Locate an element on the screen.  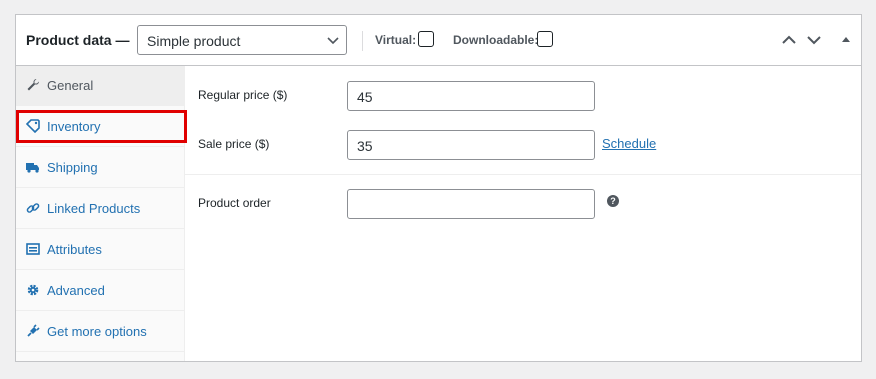
move-down-icon is located at coordinates (814, 40).